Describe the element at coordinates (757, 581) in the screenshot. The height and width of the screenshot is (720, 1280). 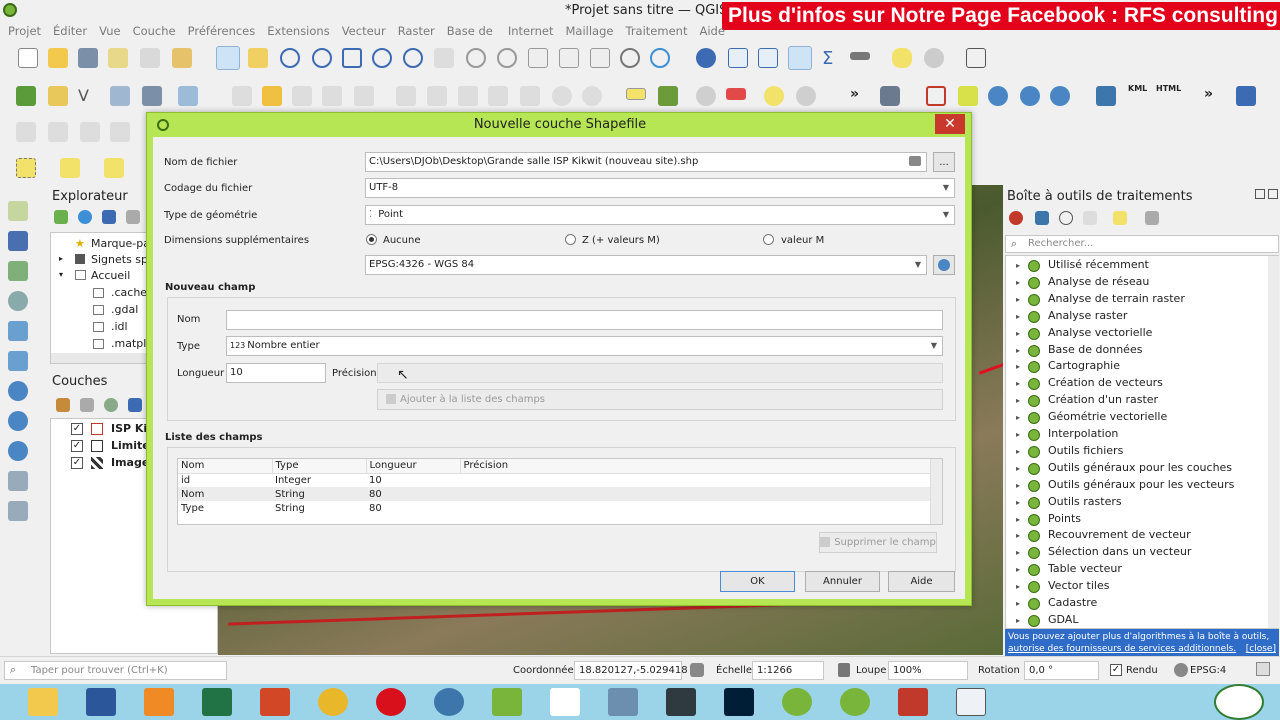
I see `ok-button: OK` at that location.